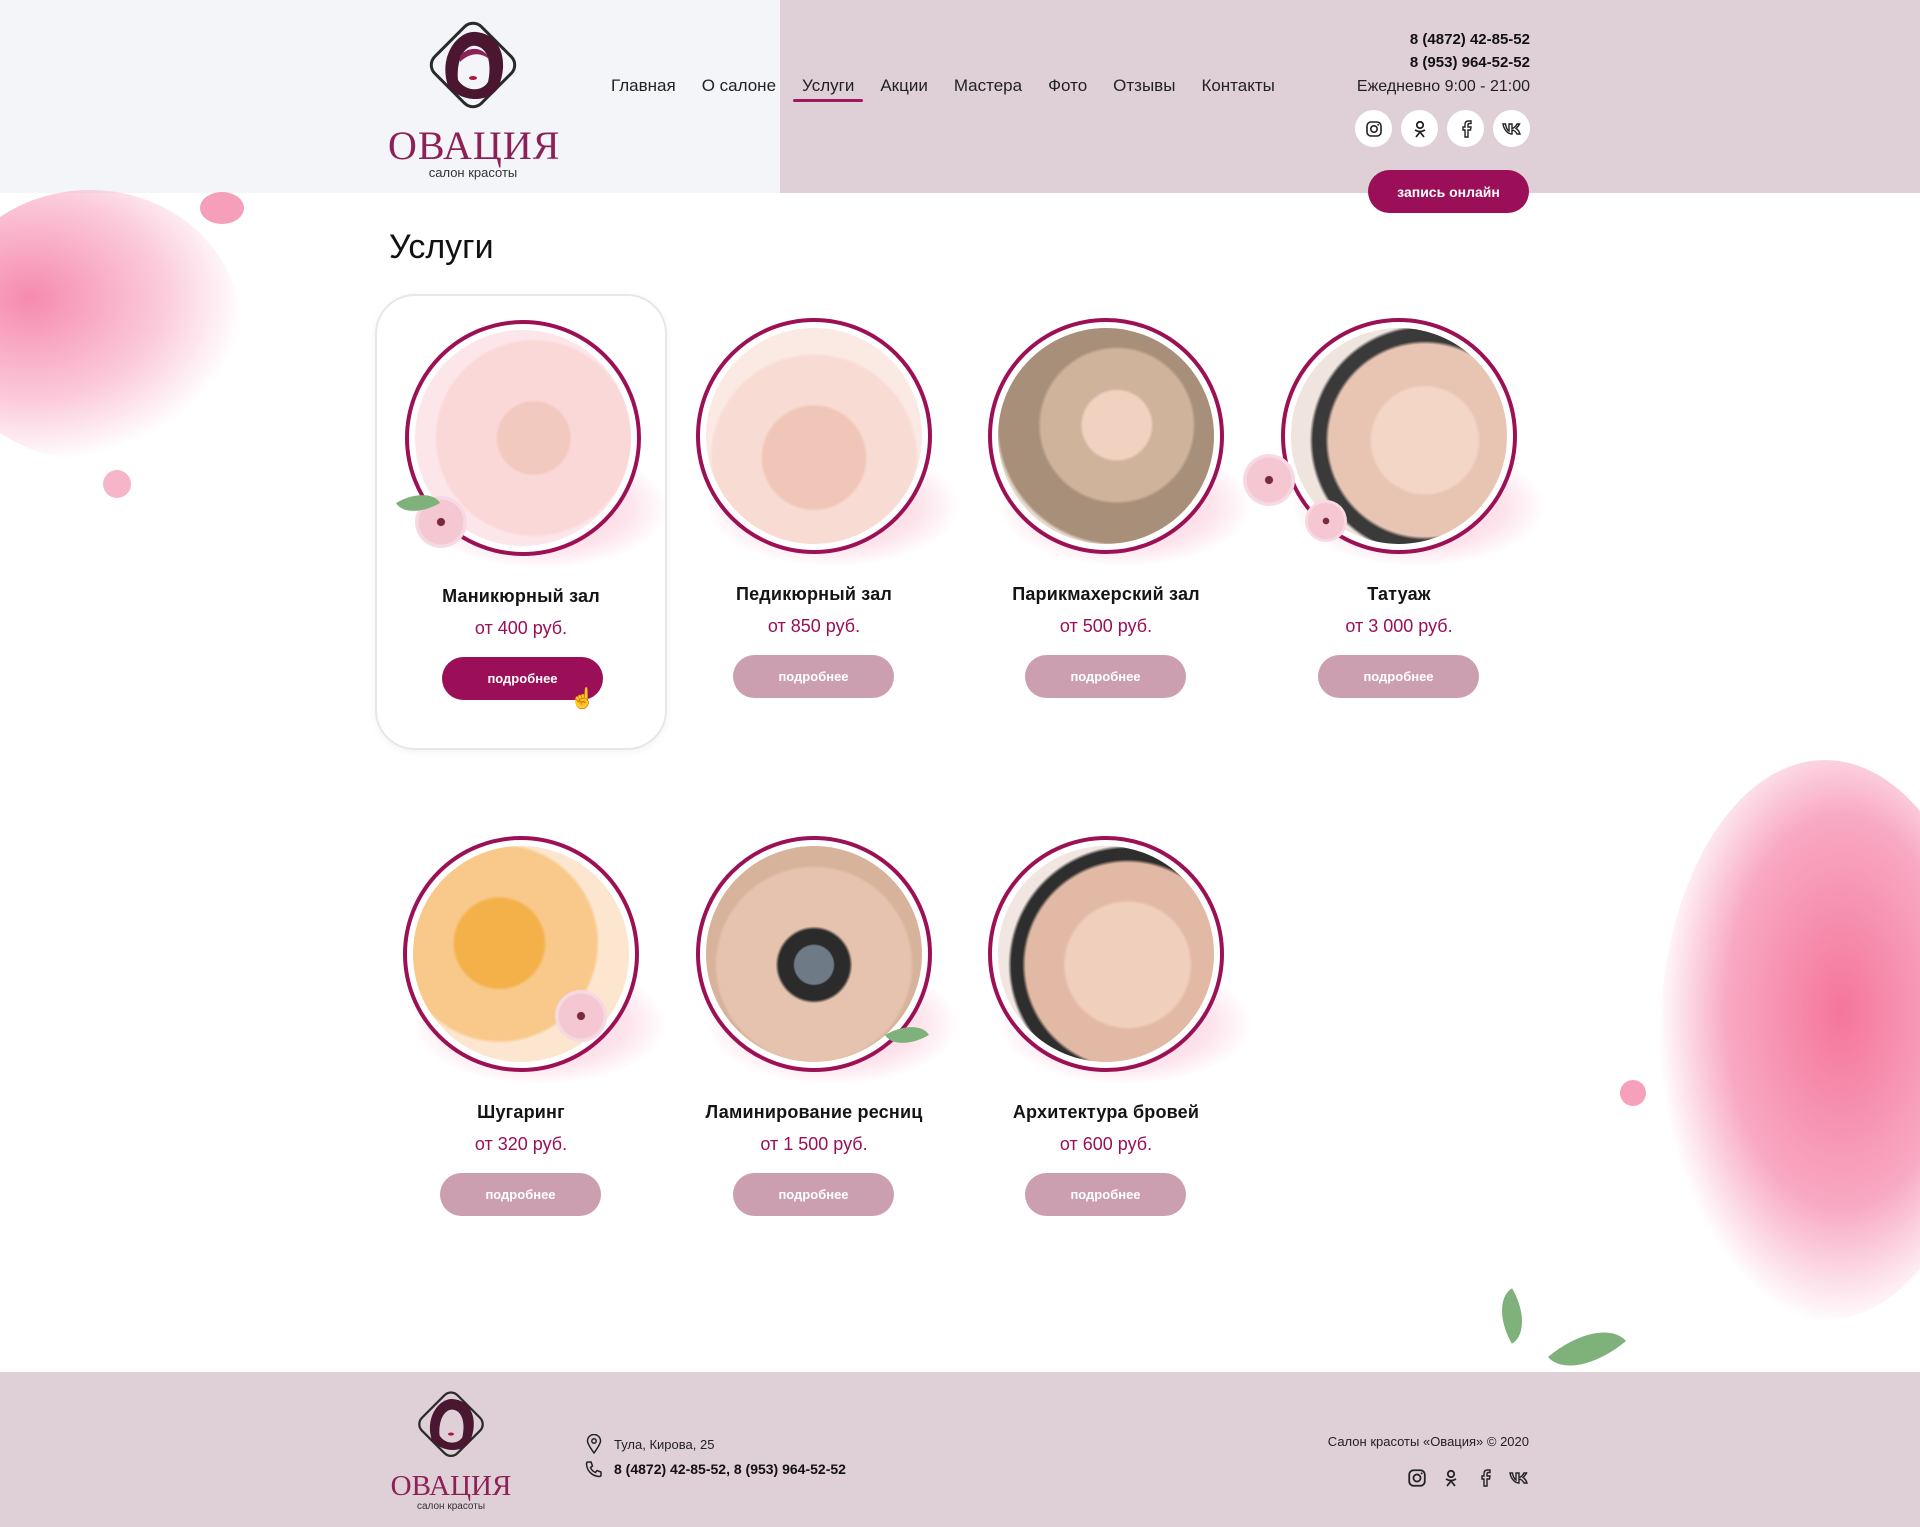 This screenshot has width=1920, height=1527. Describe the element at coordinates (1399, 626) in the screenshot. I see `service-price: от 3 000 руб.` at that location.